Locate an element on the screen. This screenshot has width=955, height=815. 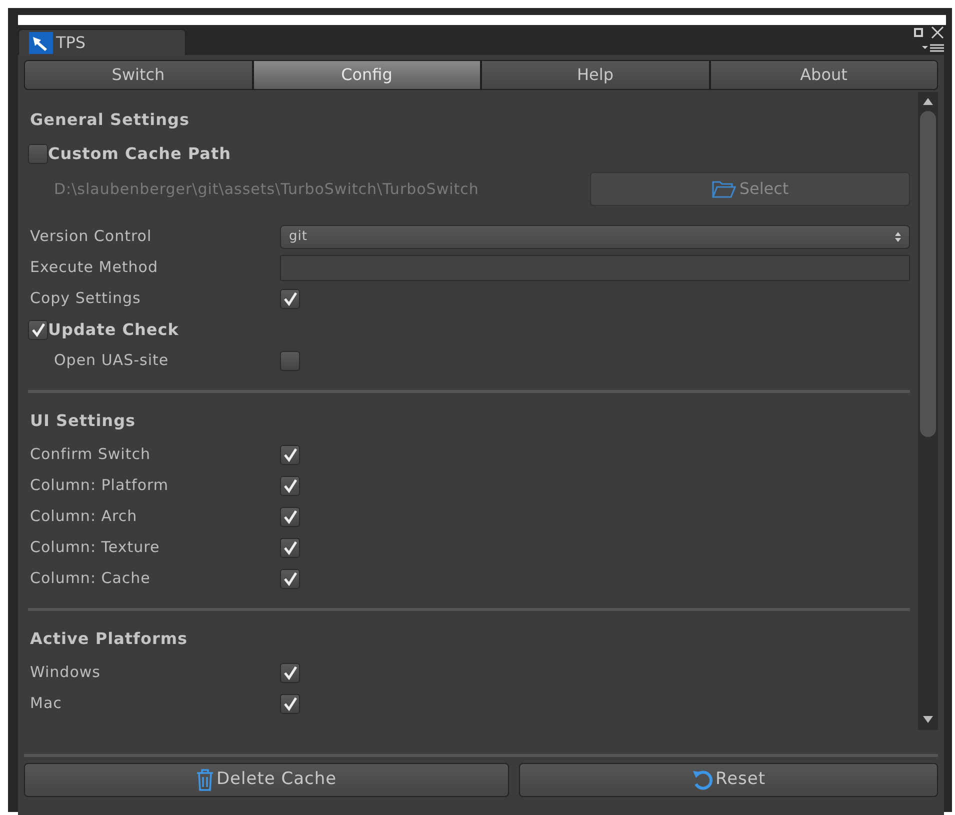
checkbox-label: Confirm Switch is located at coordinates (90, 455).